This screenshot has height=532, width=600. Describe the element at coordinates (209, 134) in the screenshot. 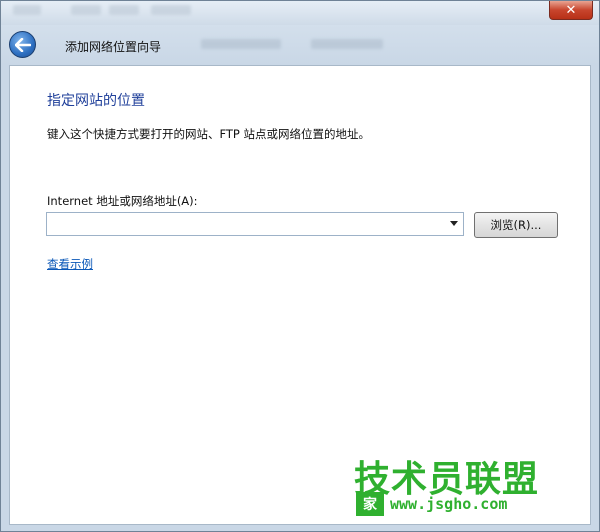

I see `page-description: 键入这个快捷方式要打开的网站、FTP 站点或网络位置的地址。` at that location.